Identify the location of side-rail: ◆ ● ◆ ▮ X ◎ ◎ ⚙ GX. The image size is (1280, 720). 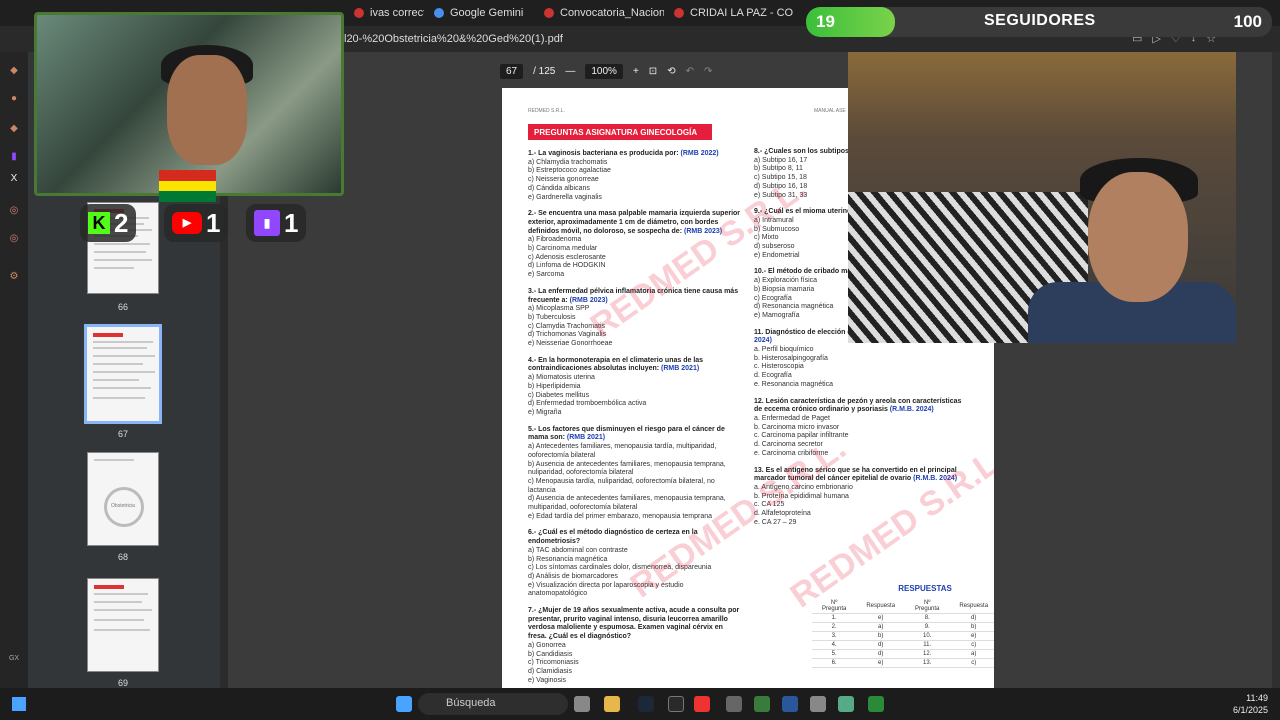
(14, 372).